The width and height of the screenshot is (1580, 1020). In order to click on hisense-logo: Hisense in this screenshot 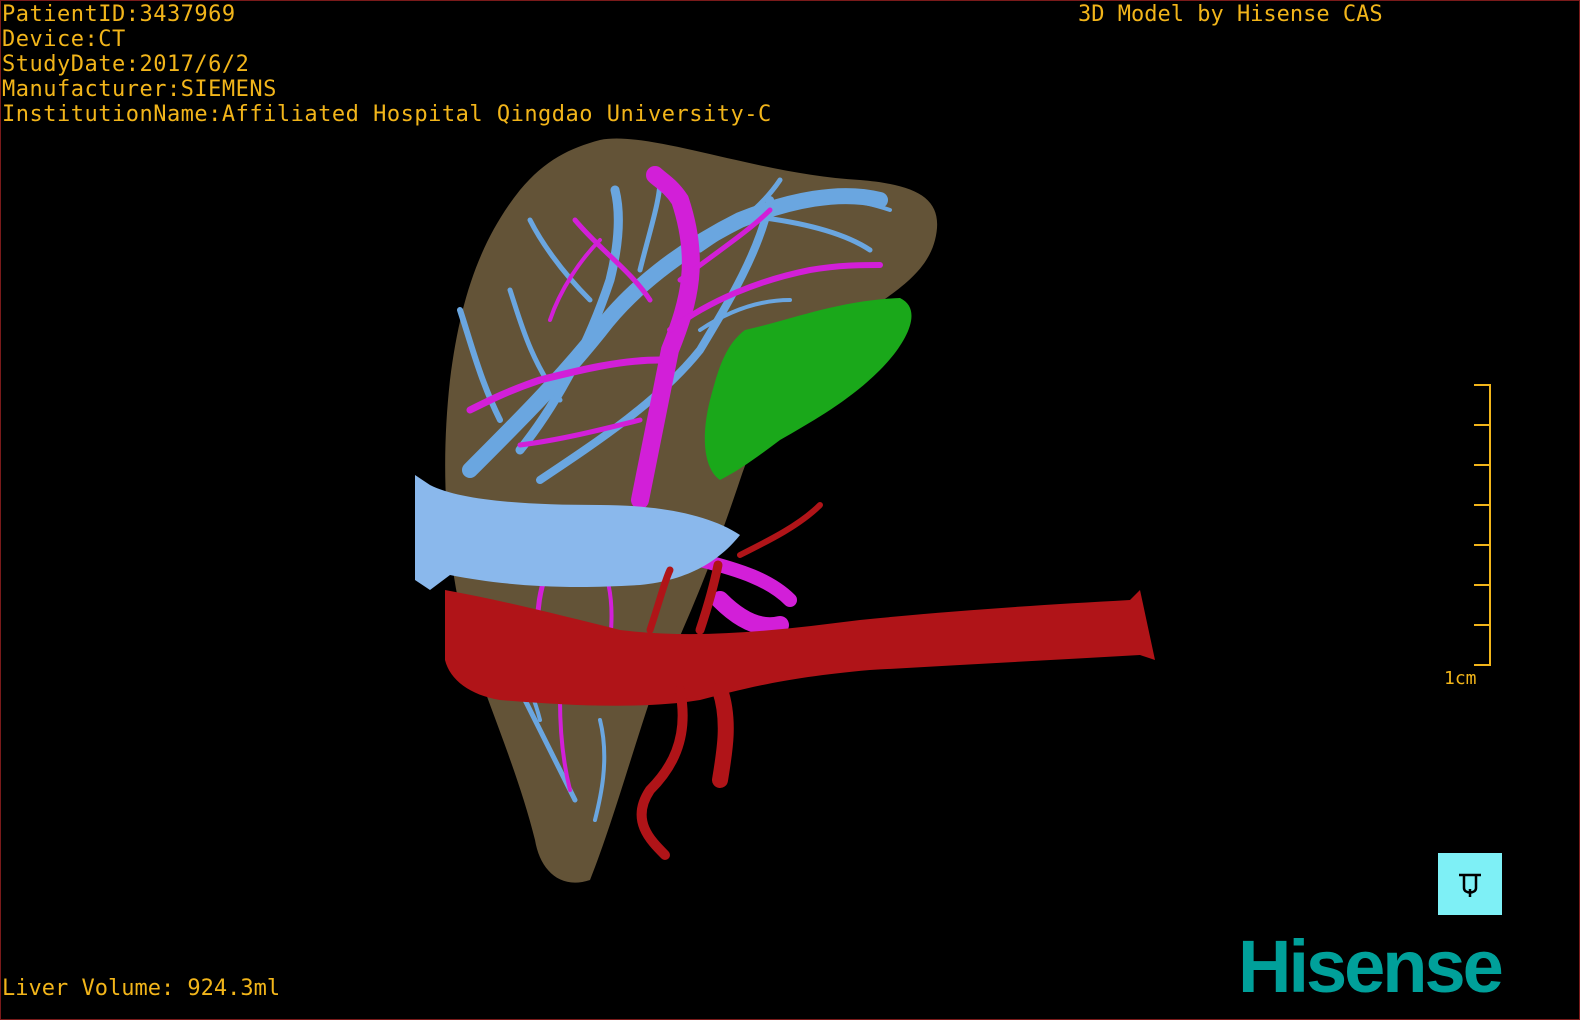, I will do `click(1371, 966)`.